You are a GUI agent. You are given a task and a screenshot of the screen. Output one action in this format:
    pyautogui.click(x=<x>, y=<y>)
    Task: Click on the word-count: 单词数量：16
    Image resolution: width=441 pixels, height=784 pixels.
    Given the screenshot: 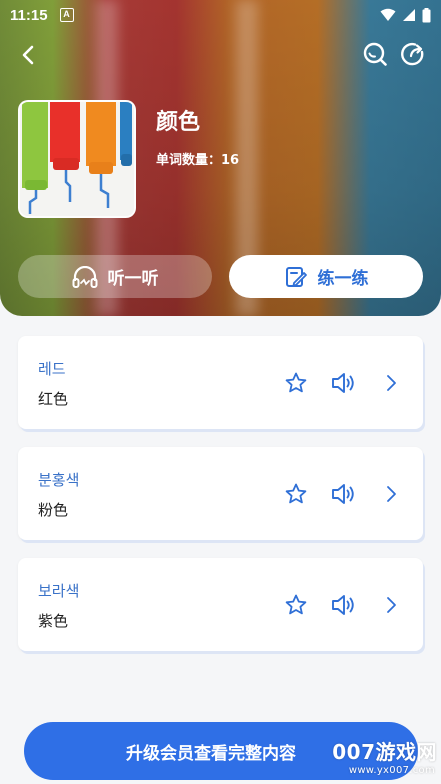 What is the action you would take?
    pyautogui.click(x=198, y=160)
    